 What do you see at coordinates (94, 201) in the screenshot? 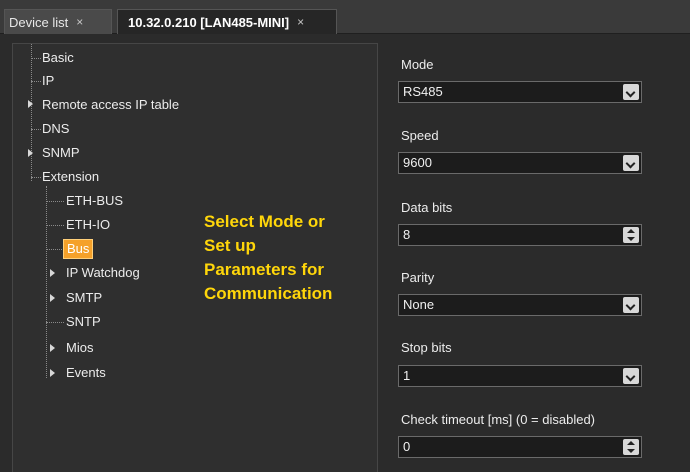
I see `tree-item-eth-bus: ETH-BUS` at bounding box center [94, 201].